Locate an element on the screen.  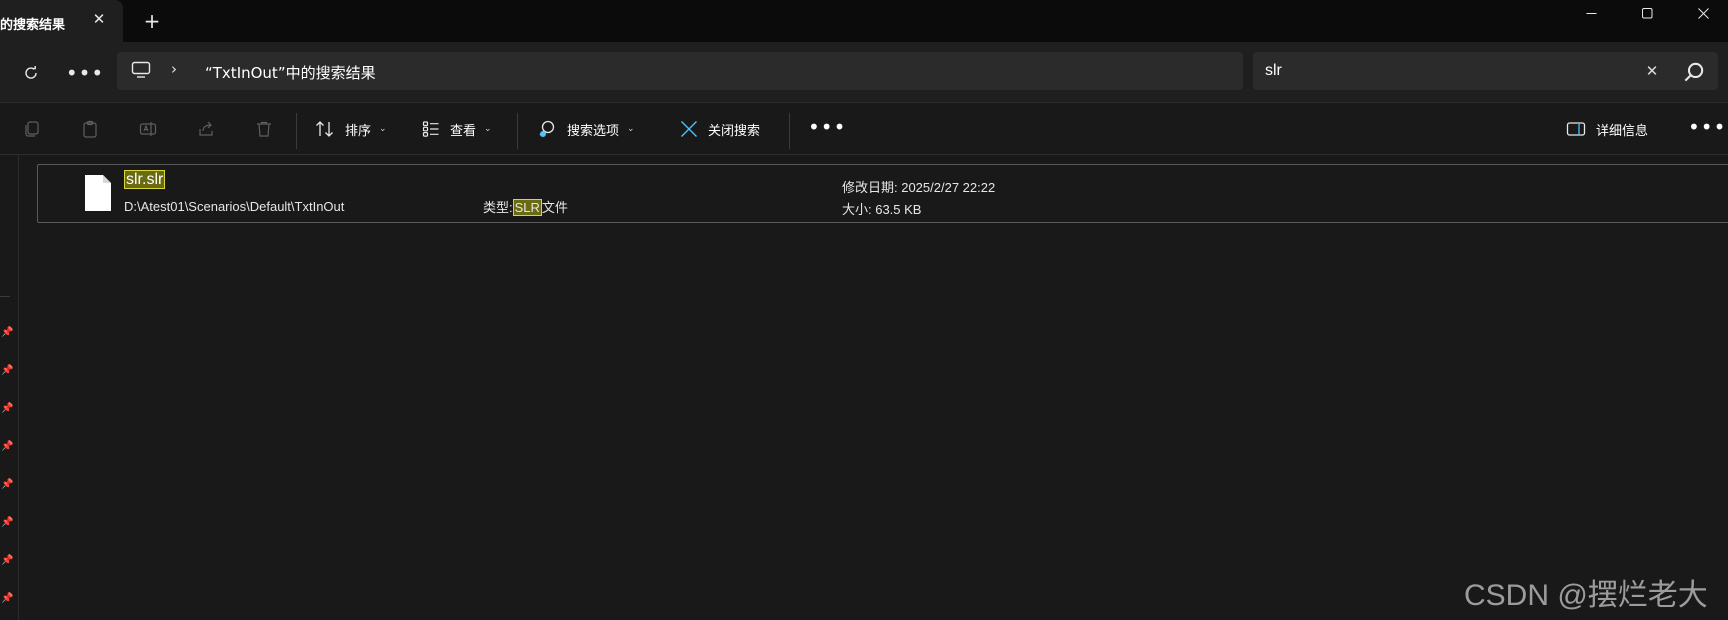
rename-icon is located at coordinates (148, 129).